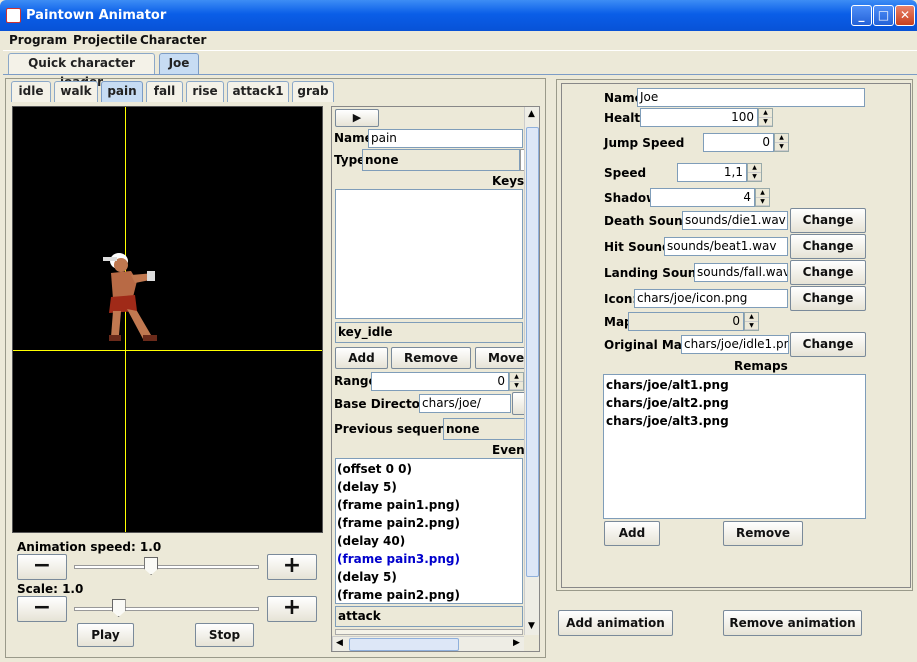  What do you see at coordinates (726, 246) in the screenshot?
I see `hit-sound-input: sounds/beat1.wav` at bounding box center [726, 246].